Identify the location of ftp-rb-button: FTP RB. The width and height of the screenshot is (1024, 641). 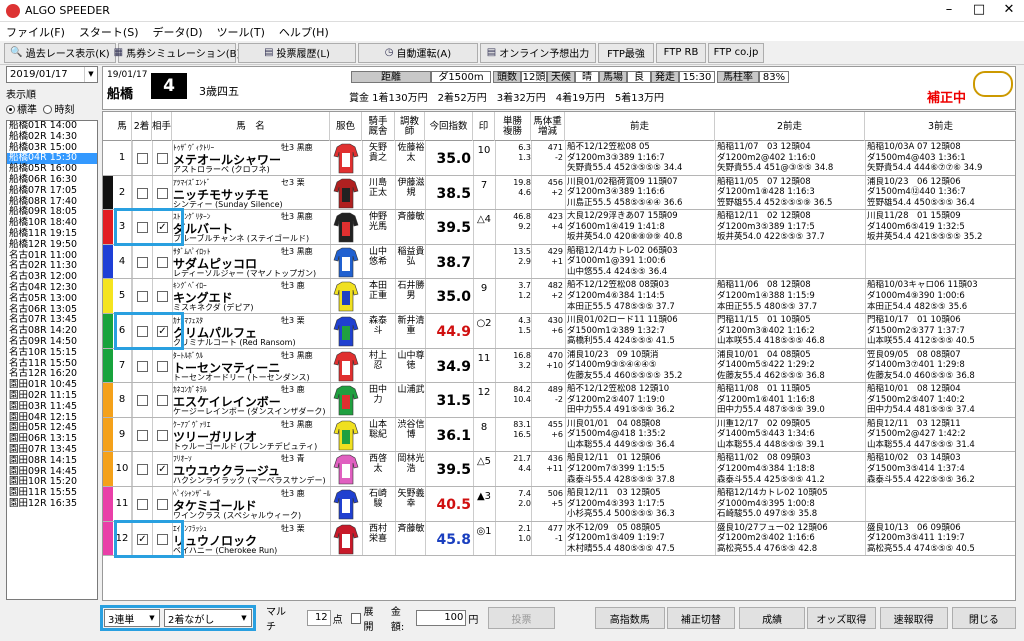
(681, 52).